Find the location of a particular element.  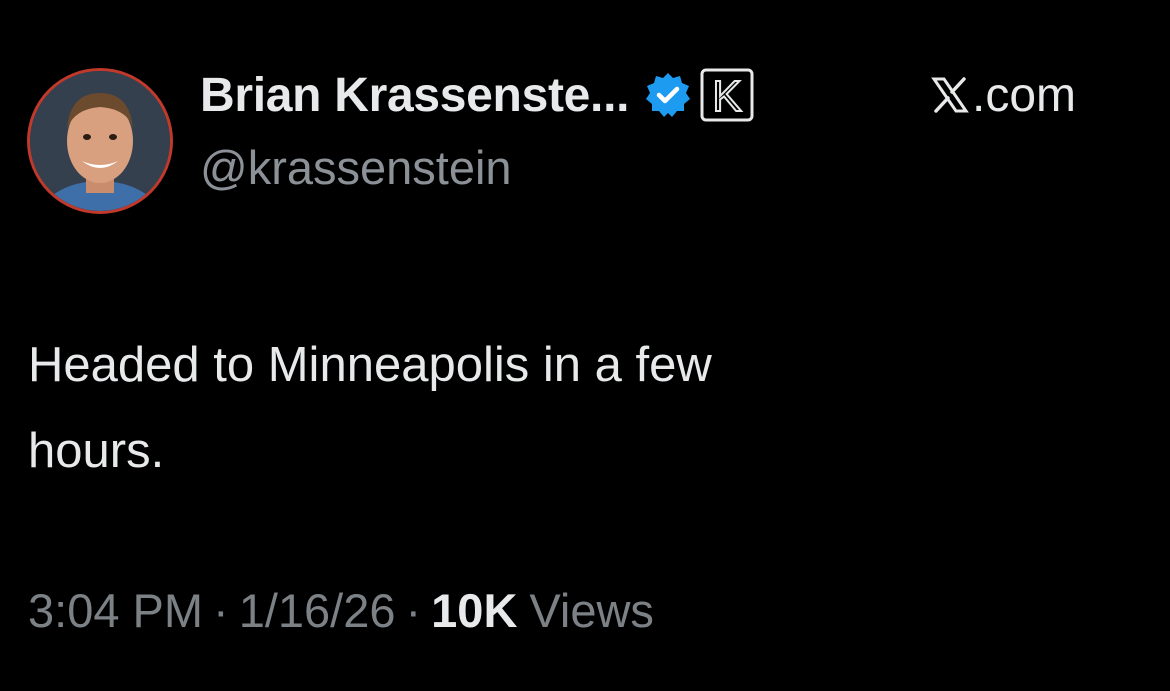

verified-badge-icon is located at coordinates (668, 95).